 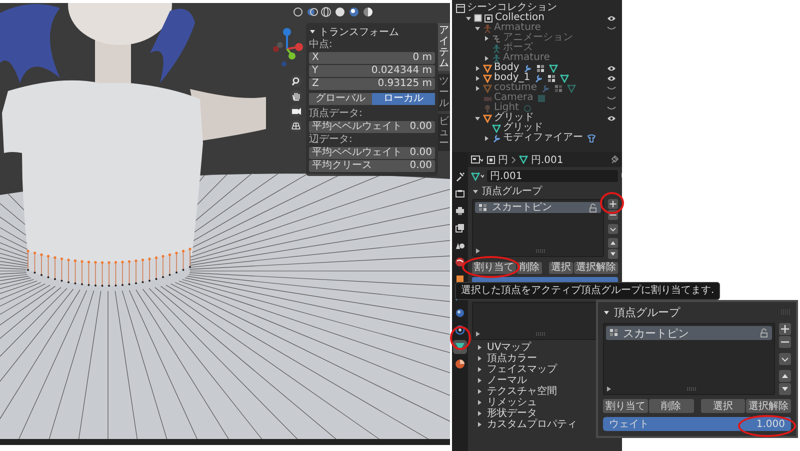 What do you see at coordinates (296, 81) in the screenshot?
I see `zoom-icon` at bounding box center [296, 81].